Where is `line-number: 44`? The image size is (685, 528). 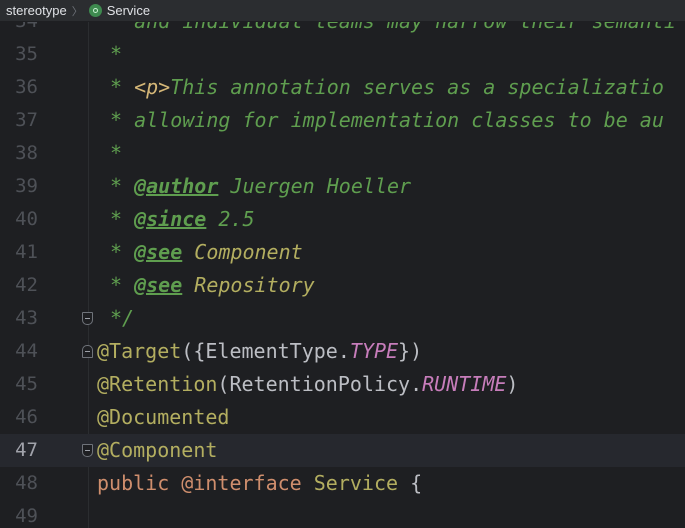
line-number: 44 is located at coordinates (26, 351).